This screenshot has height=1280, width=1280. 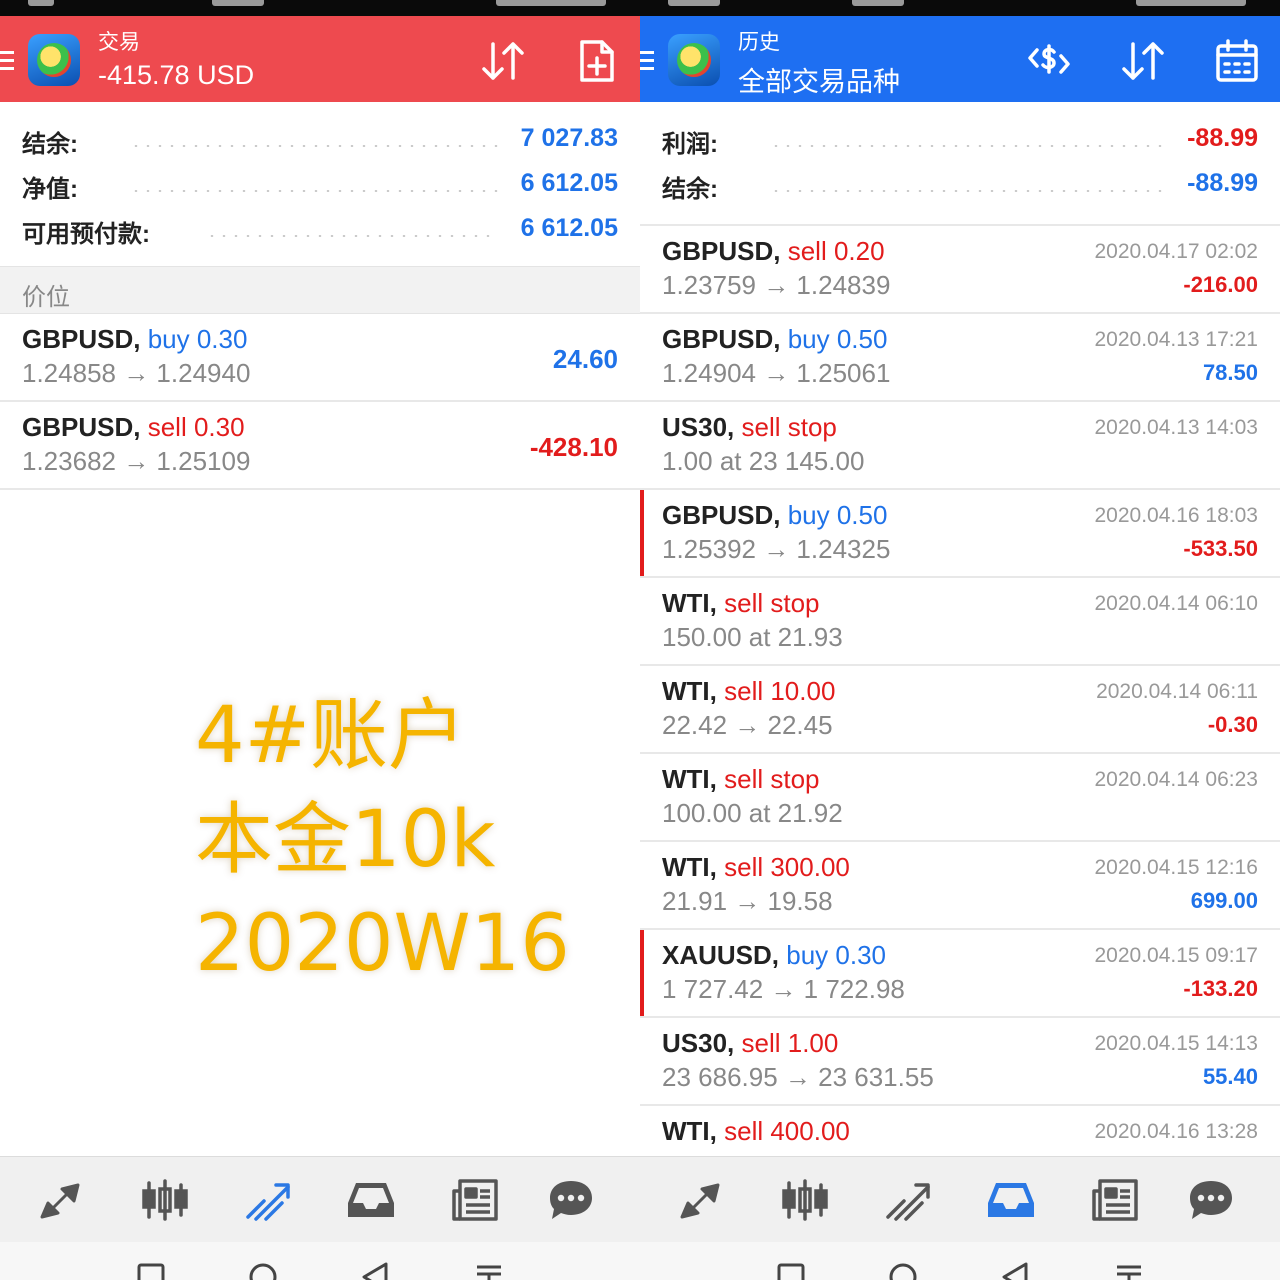 What do you see at coordinates (640, 8) in the screenshot?
I see `status-bar` at bounding box center [640, 8].